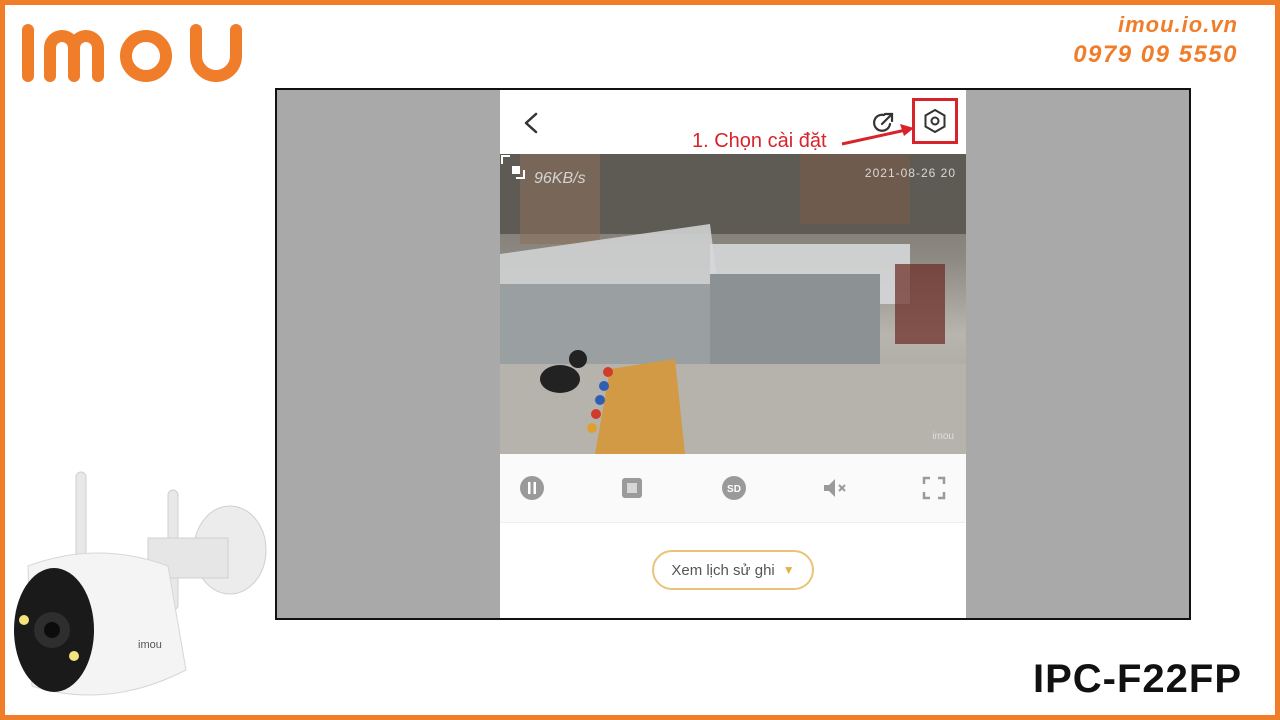 The height and width of the screenshot is (720, 1280). Describe the element at coordinates (1137, 679) in the screenshot. I see `model-name: IPC-F22FP` at that location.